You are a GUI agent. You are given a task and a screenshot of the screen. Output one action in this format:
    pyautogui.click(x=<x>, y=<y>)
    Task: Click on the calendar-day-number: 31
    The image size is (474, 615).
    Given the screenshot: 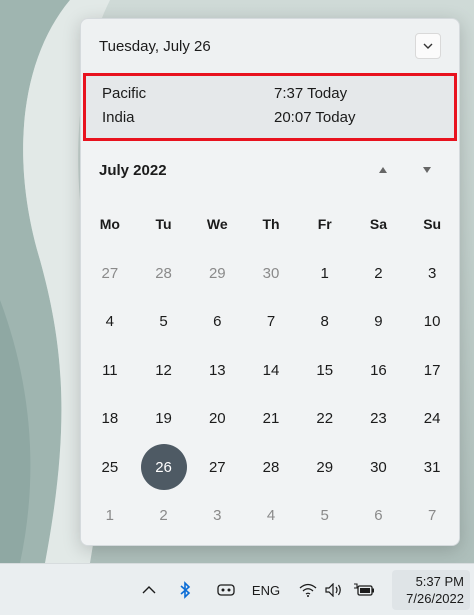 What is the action you would take?
    pyautogui.click(x=432, y=467)
    